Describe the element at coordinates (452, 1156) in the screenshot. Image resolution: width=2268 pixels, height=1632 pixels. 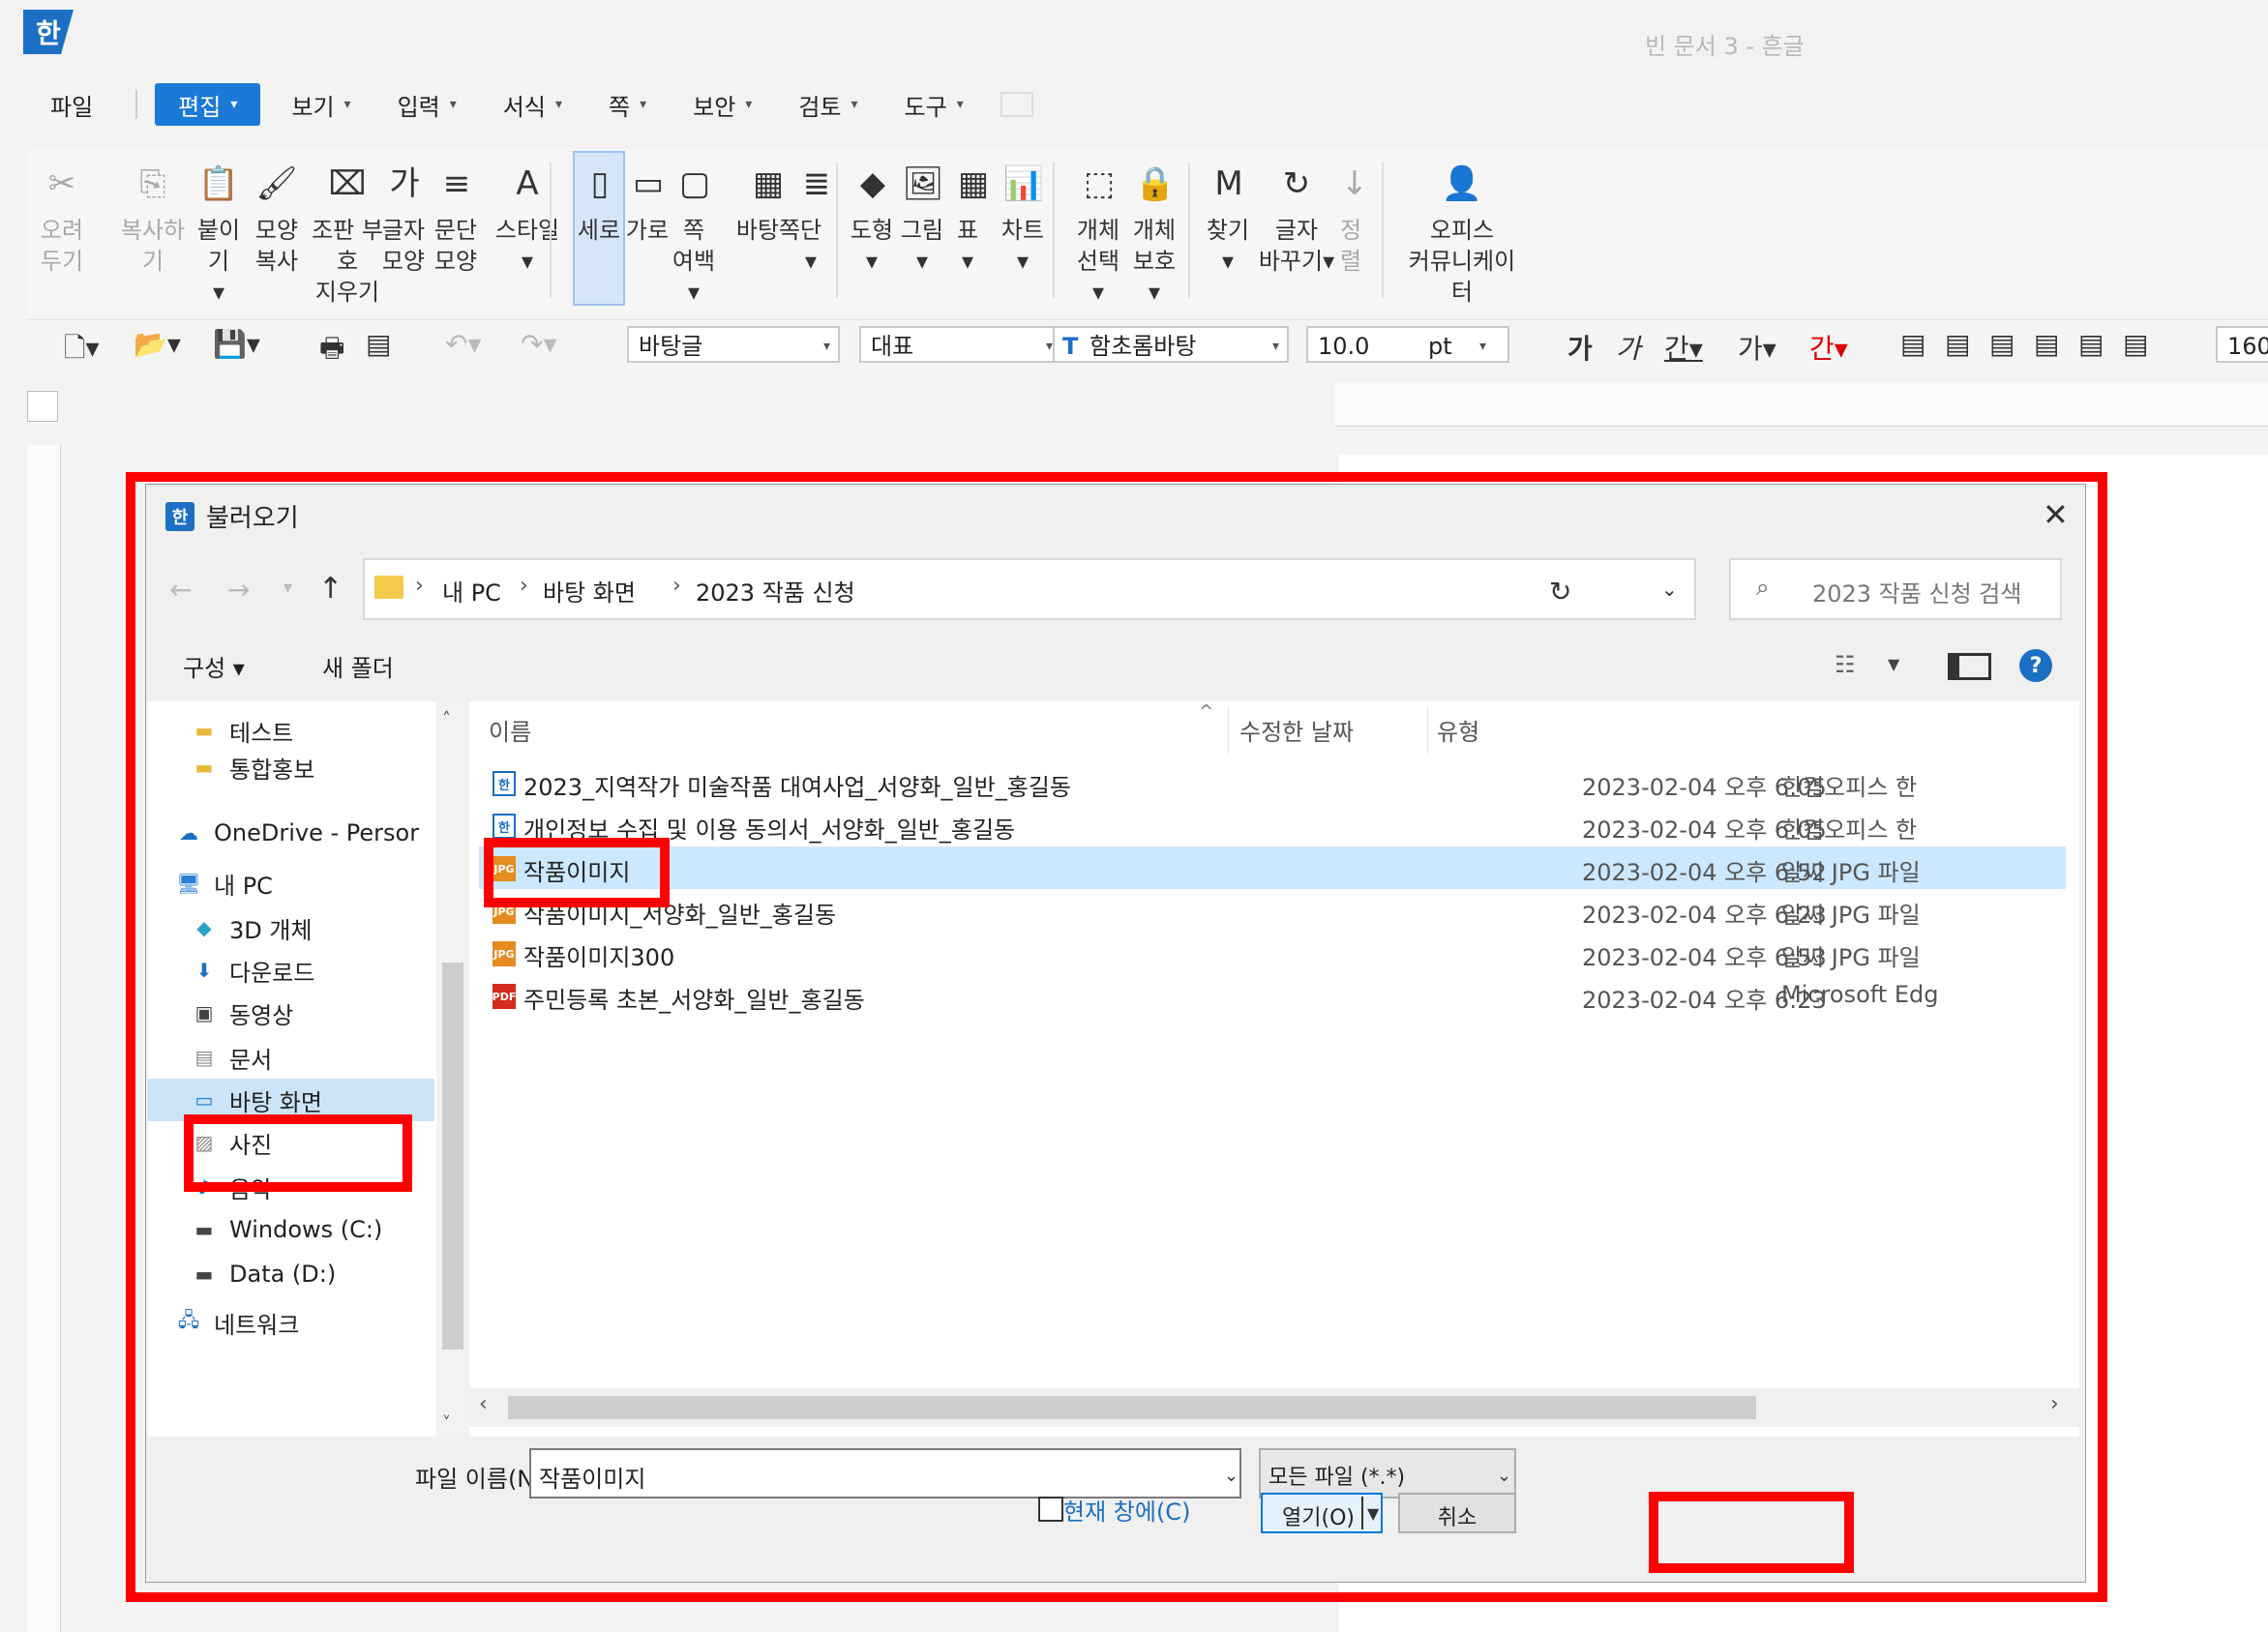
I see `nav-scrollbar-thumb` at that location.